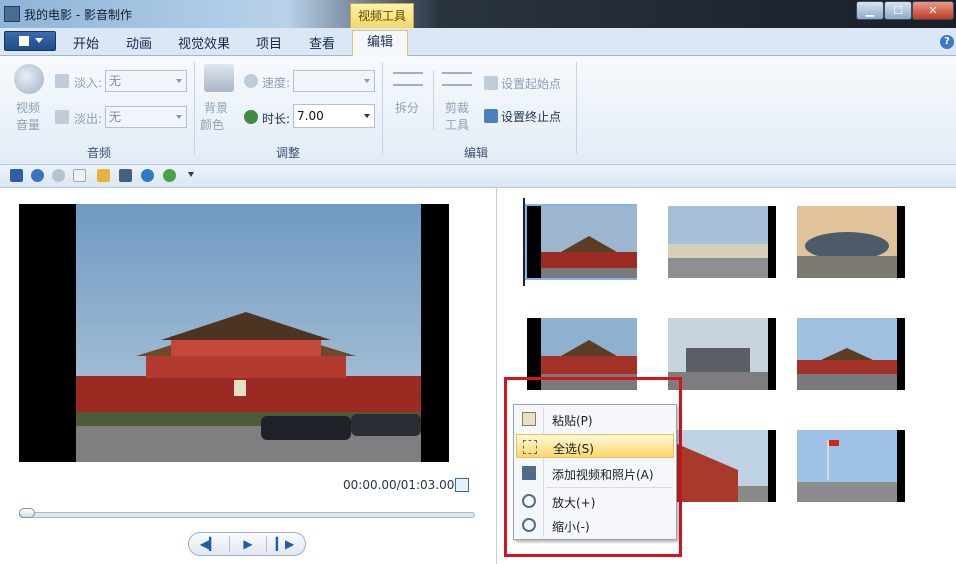 Image resolution: width=956 pixels, height=564 pixels. I want to click on set-end-icon, so click(491, 116).